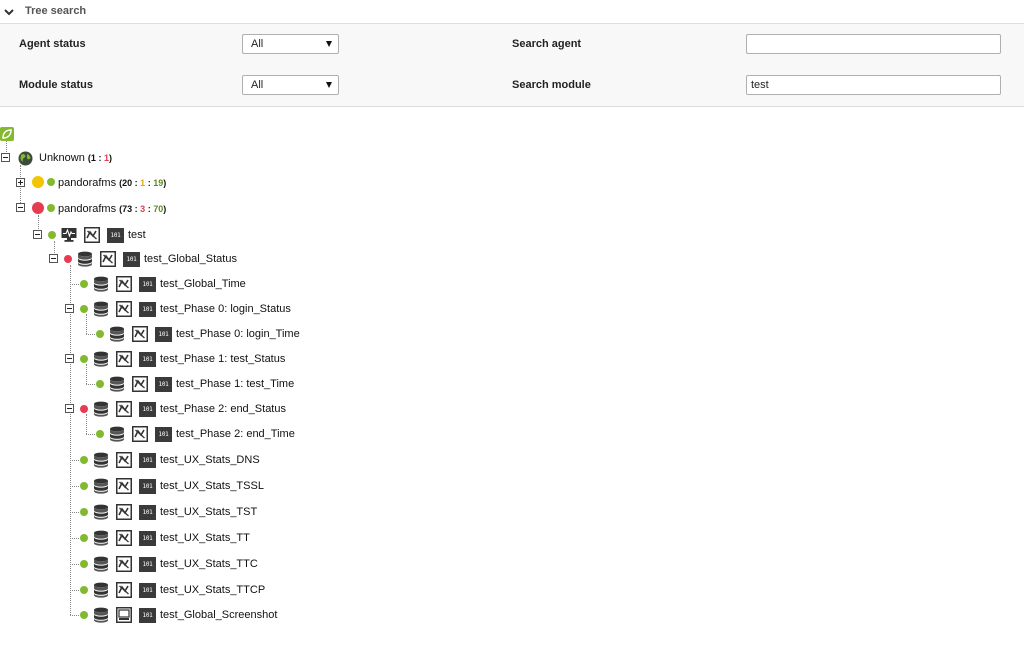 This screenshot has height=666, width=1024. What do you see at coordinates (257, 85) in the screenshot?
I see `module-status-value: All` at bounding box center [257, 85].